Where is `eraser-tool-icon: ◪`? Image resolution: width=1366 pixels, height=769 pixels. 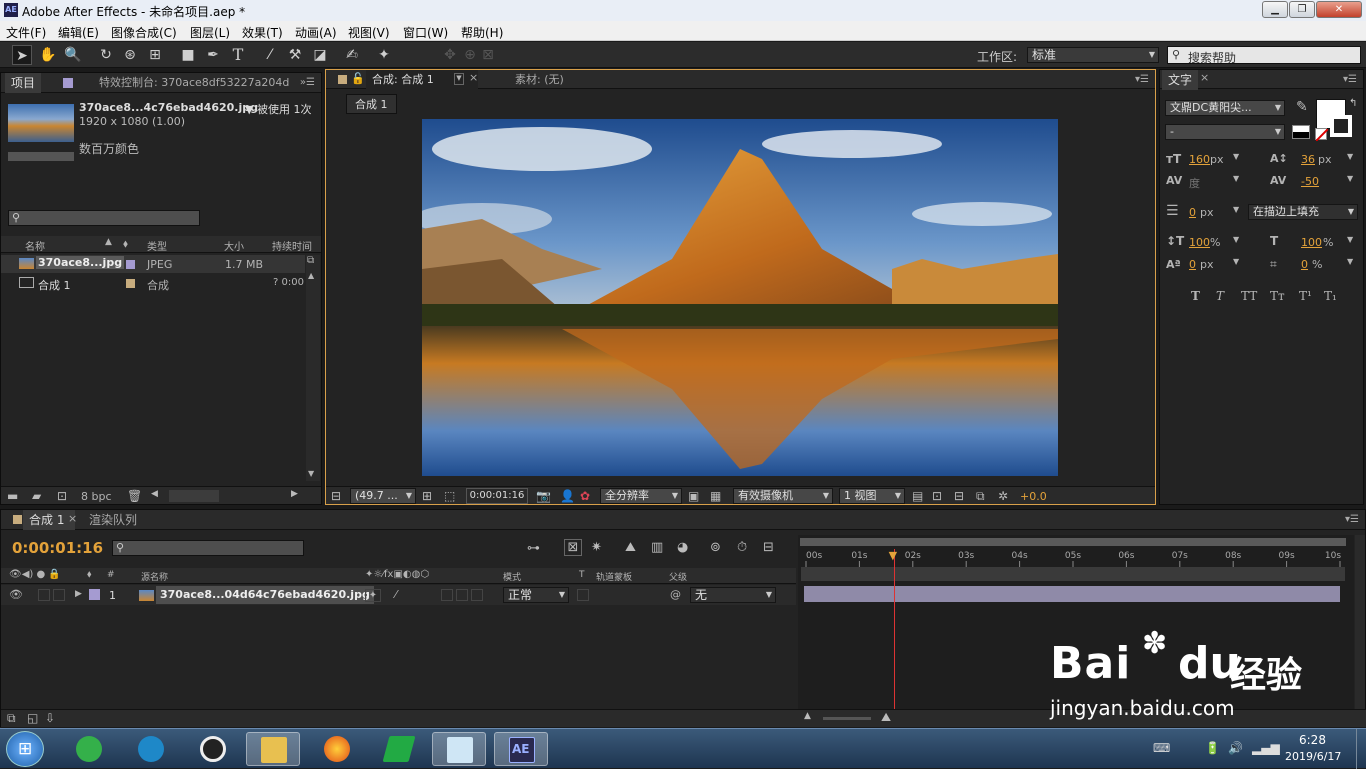
eraser-tool-icon: ◪ is located at coordinates (320, 55).